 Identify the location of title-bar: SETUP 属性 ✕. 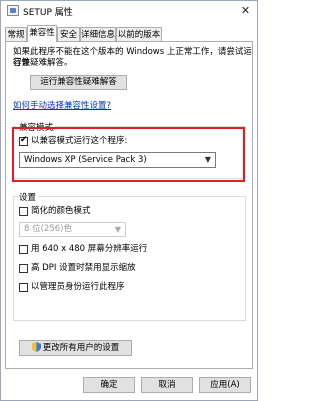
(129, 11).